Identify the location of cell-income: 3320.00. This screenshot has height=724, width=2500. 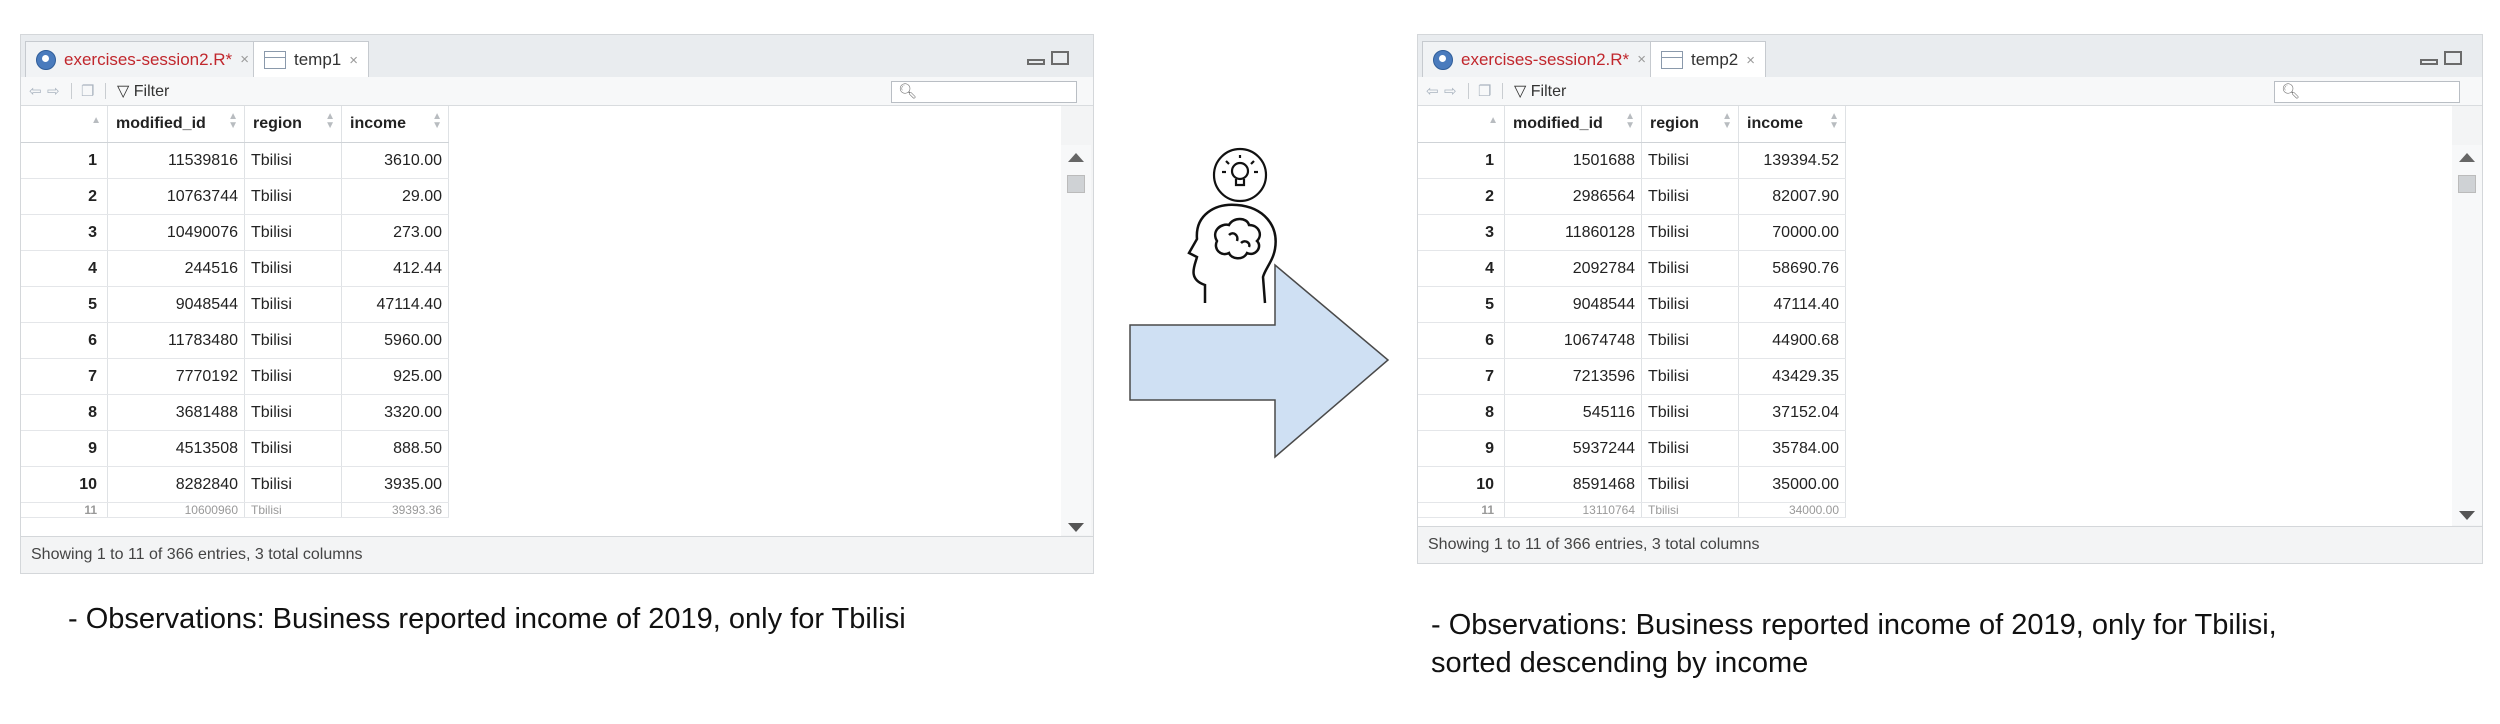
(395, 412).